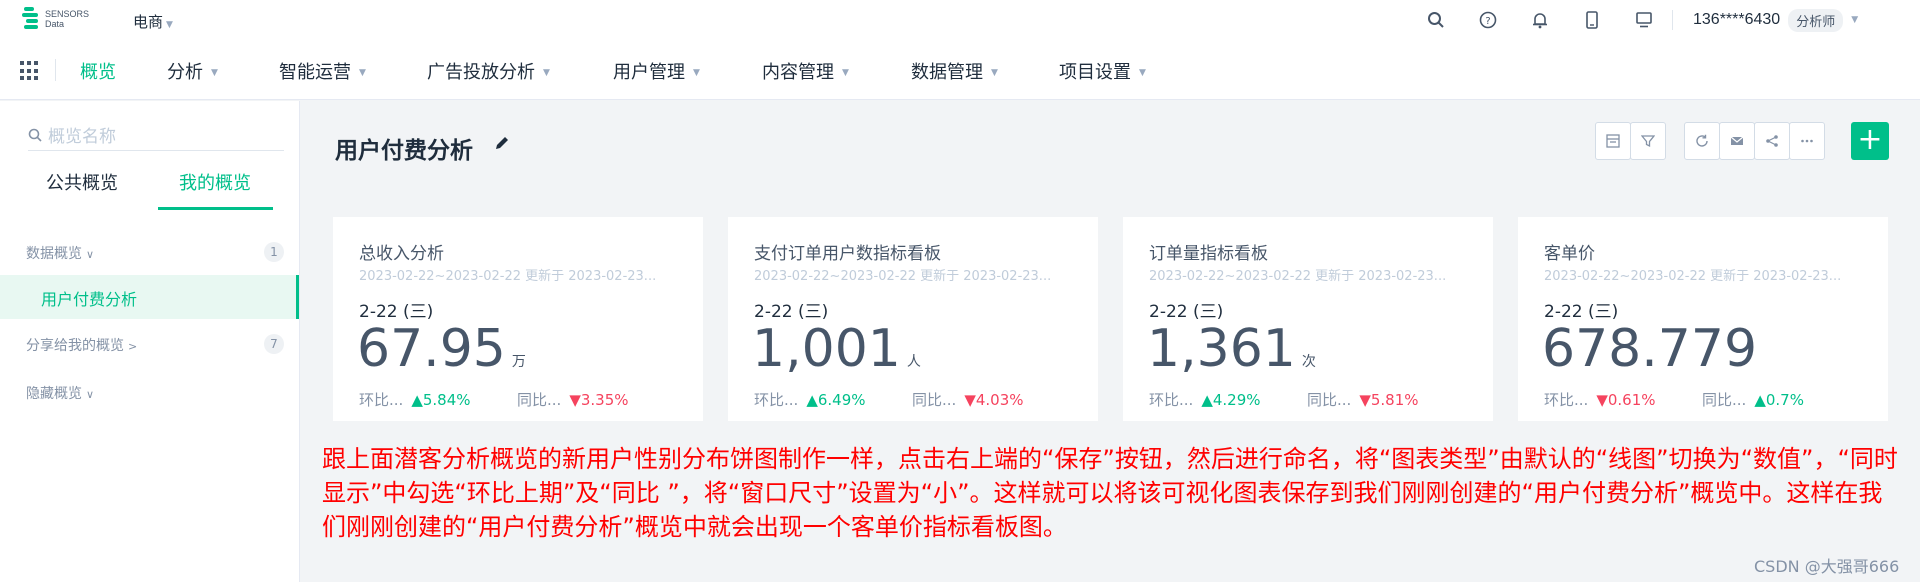 The height and width of the screenshot is (582, 1920). Describe the element at coordinates (1870, 141) in the screenshot. I see `add-chart-button: +` at that location.